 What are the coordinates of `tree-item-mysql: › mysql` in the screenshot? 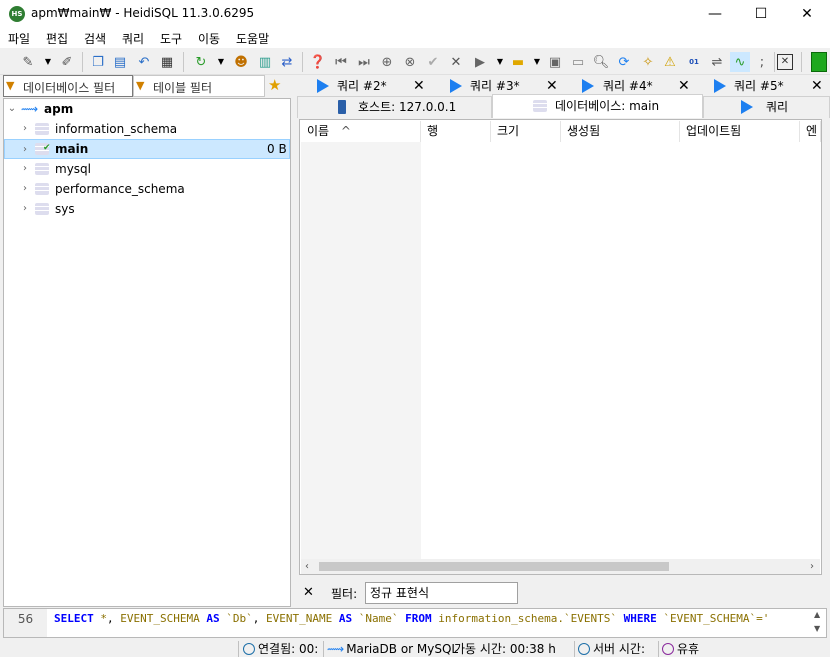 It's located at (147, 169).